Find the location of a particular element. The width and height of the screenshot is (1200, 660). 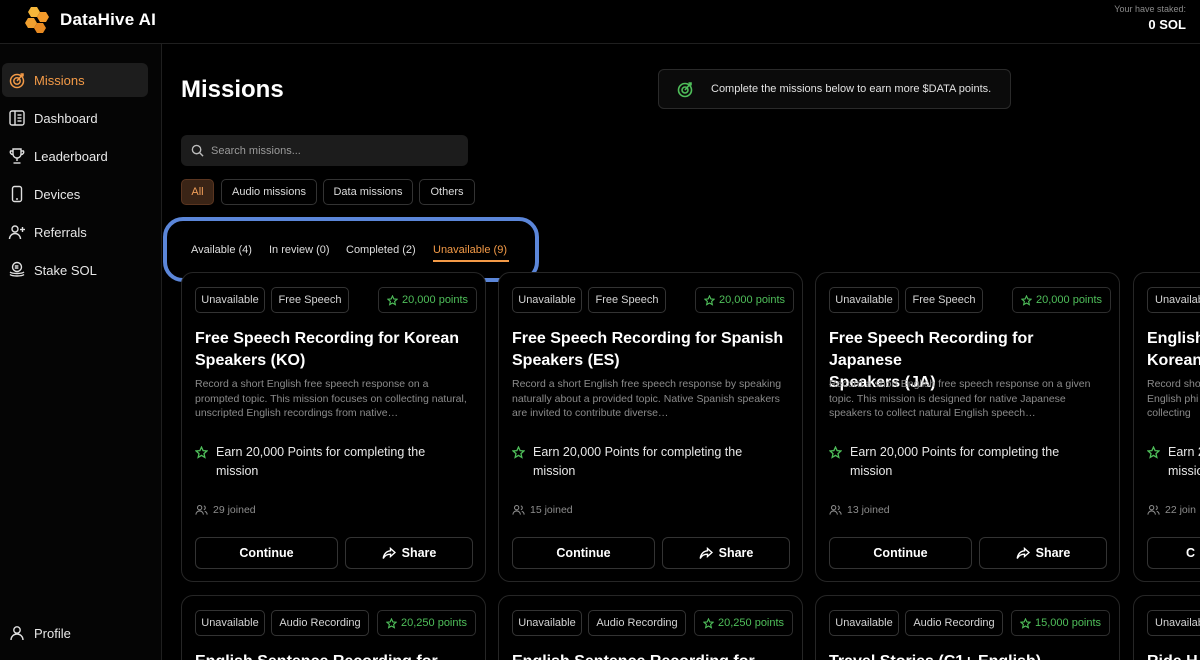

sidebar-item-leaderboard: Leaderboard is located at coordinates (75, 156).